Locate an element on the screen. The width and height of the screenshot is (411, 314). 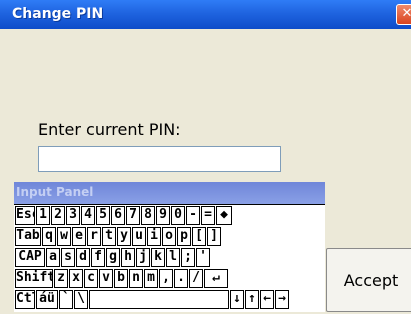
title-bar: Change PIN ✕ is located at coordinates (205, 14).